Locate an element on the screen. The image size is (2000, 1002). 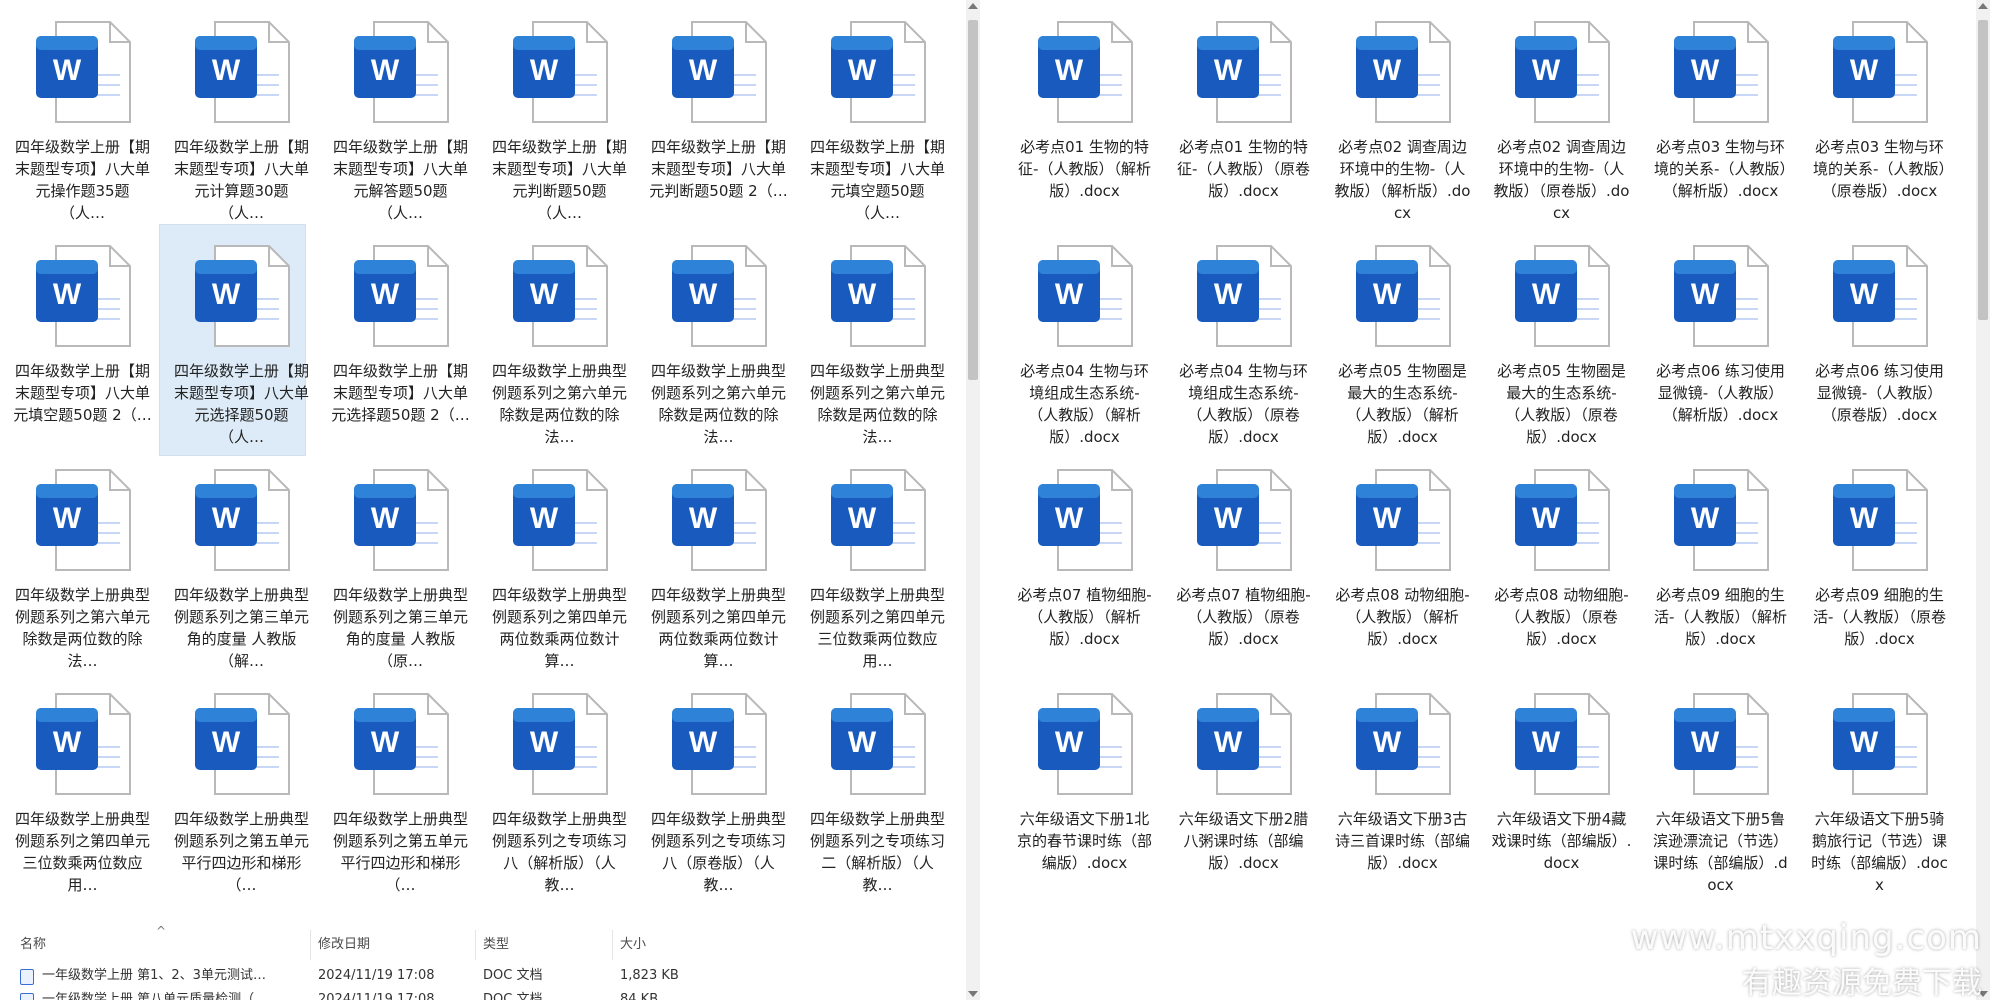
file-item: W 必考点08 动物细胞-（人教版）（解析版）.docx is located at coordinates (1402, 554).